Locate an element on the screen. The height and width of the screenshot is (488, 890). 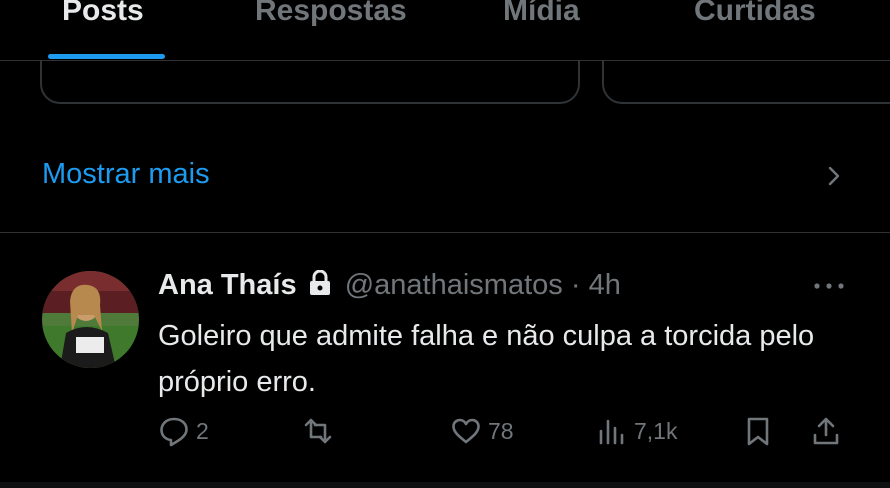
tweet-header: Ana Thaís @anathaismatos · 4h is located at coordinates (389, 285).